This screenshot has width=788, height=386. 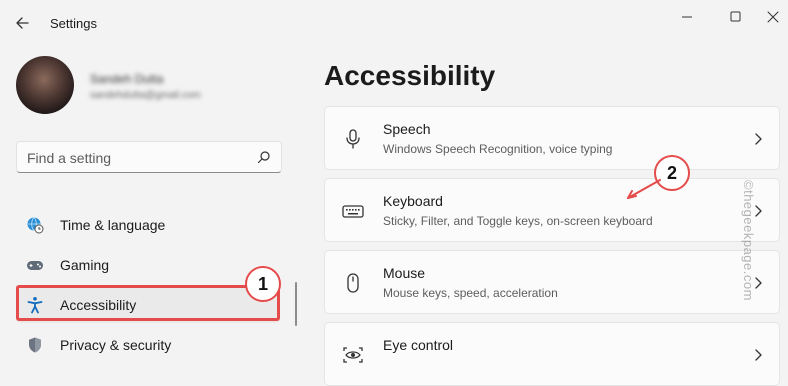 I want to click on user-name: Sandeh Dutta, so click(x=127, y=79).